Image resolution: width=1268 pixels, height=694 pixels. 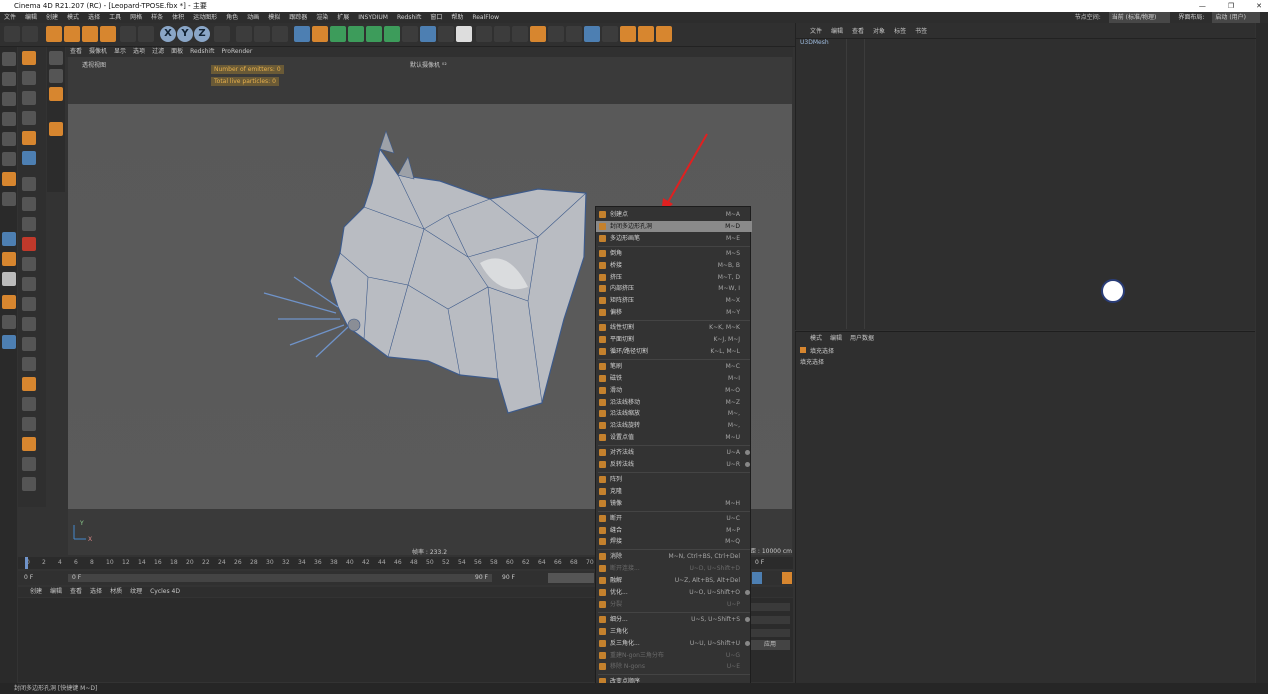 I want to click on s-plugin-2-icon, so click(x=9, y=259).